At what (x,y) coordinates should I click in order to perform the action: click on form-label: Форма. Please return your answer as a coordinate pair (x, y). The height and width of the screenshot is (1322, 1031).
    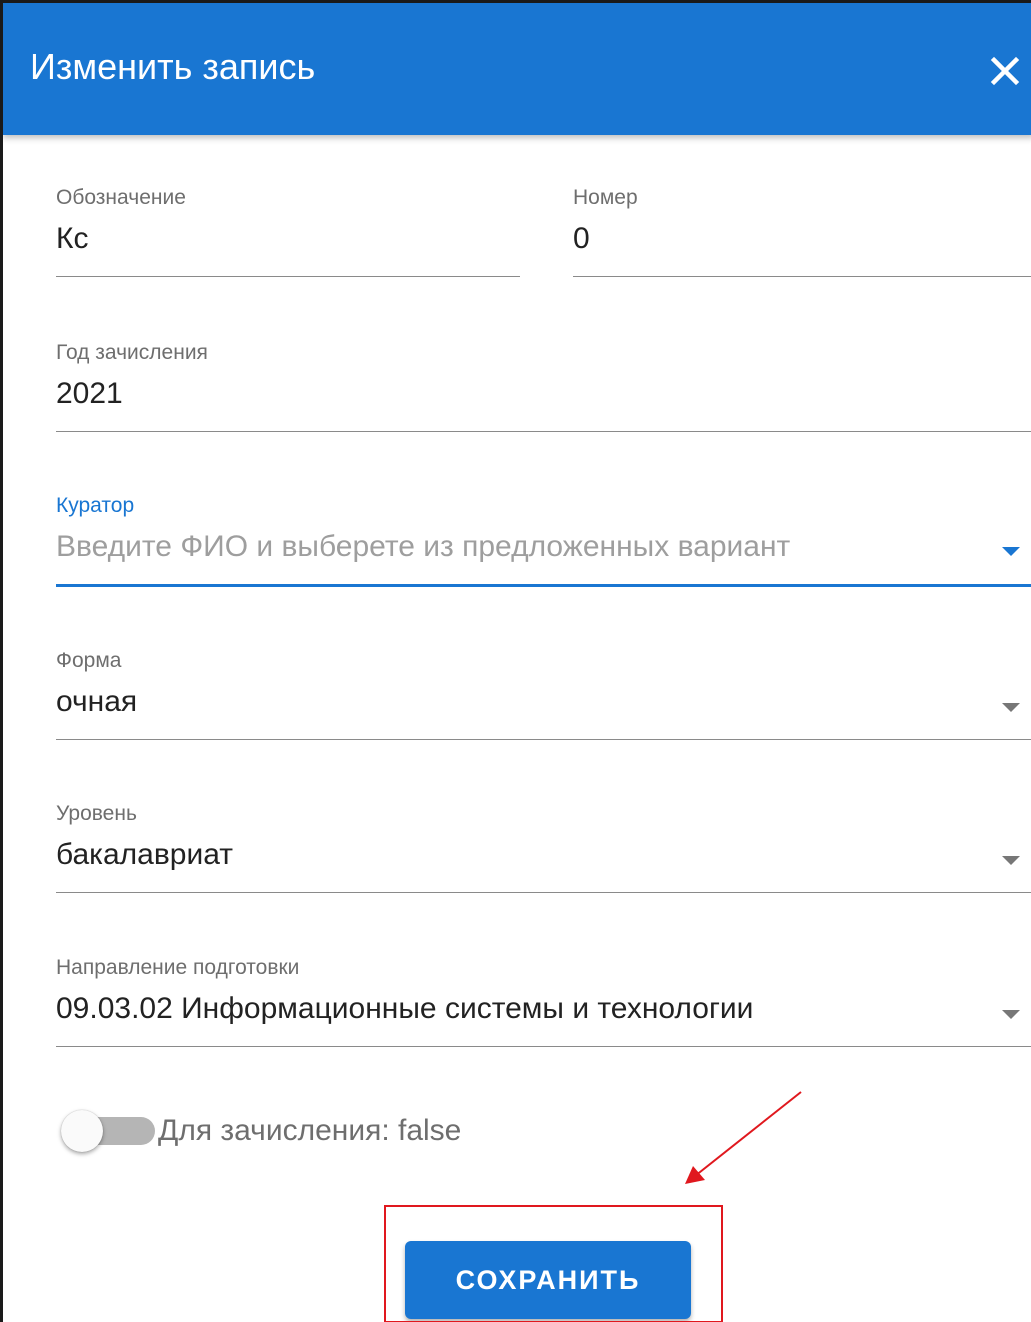
    Looking at the image, I should click on (89, 660).